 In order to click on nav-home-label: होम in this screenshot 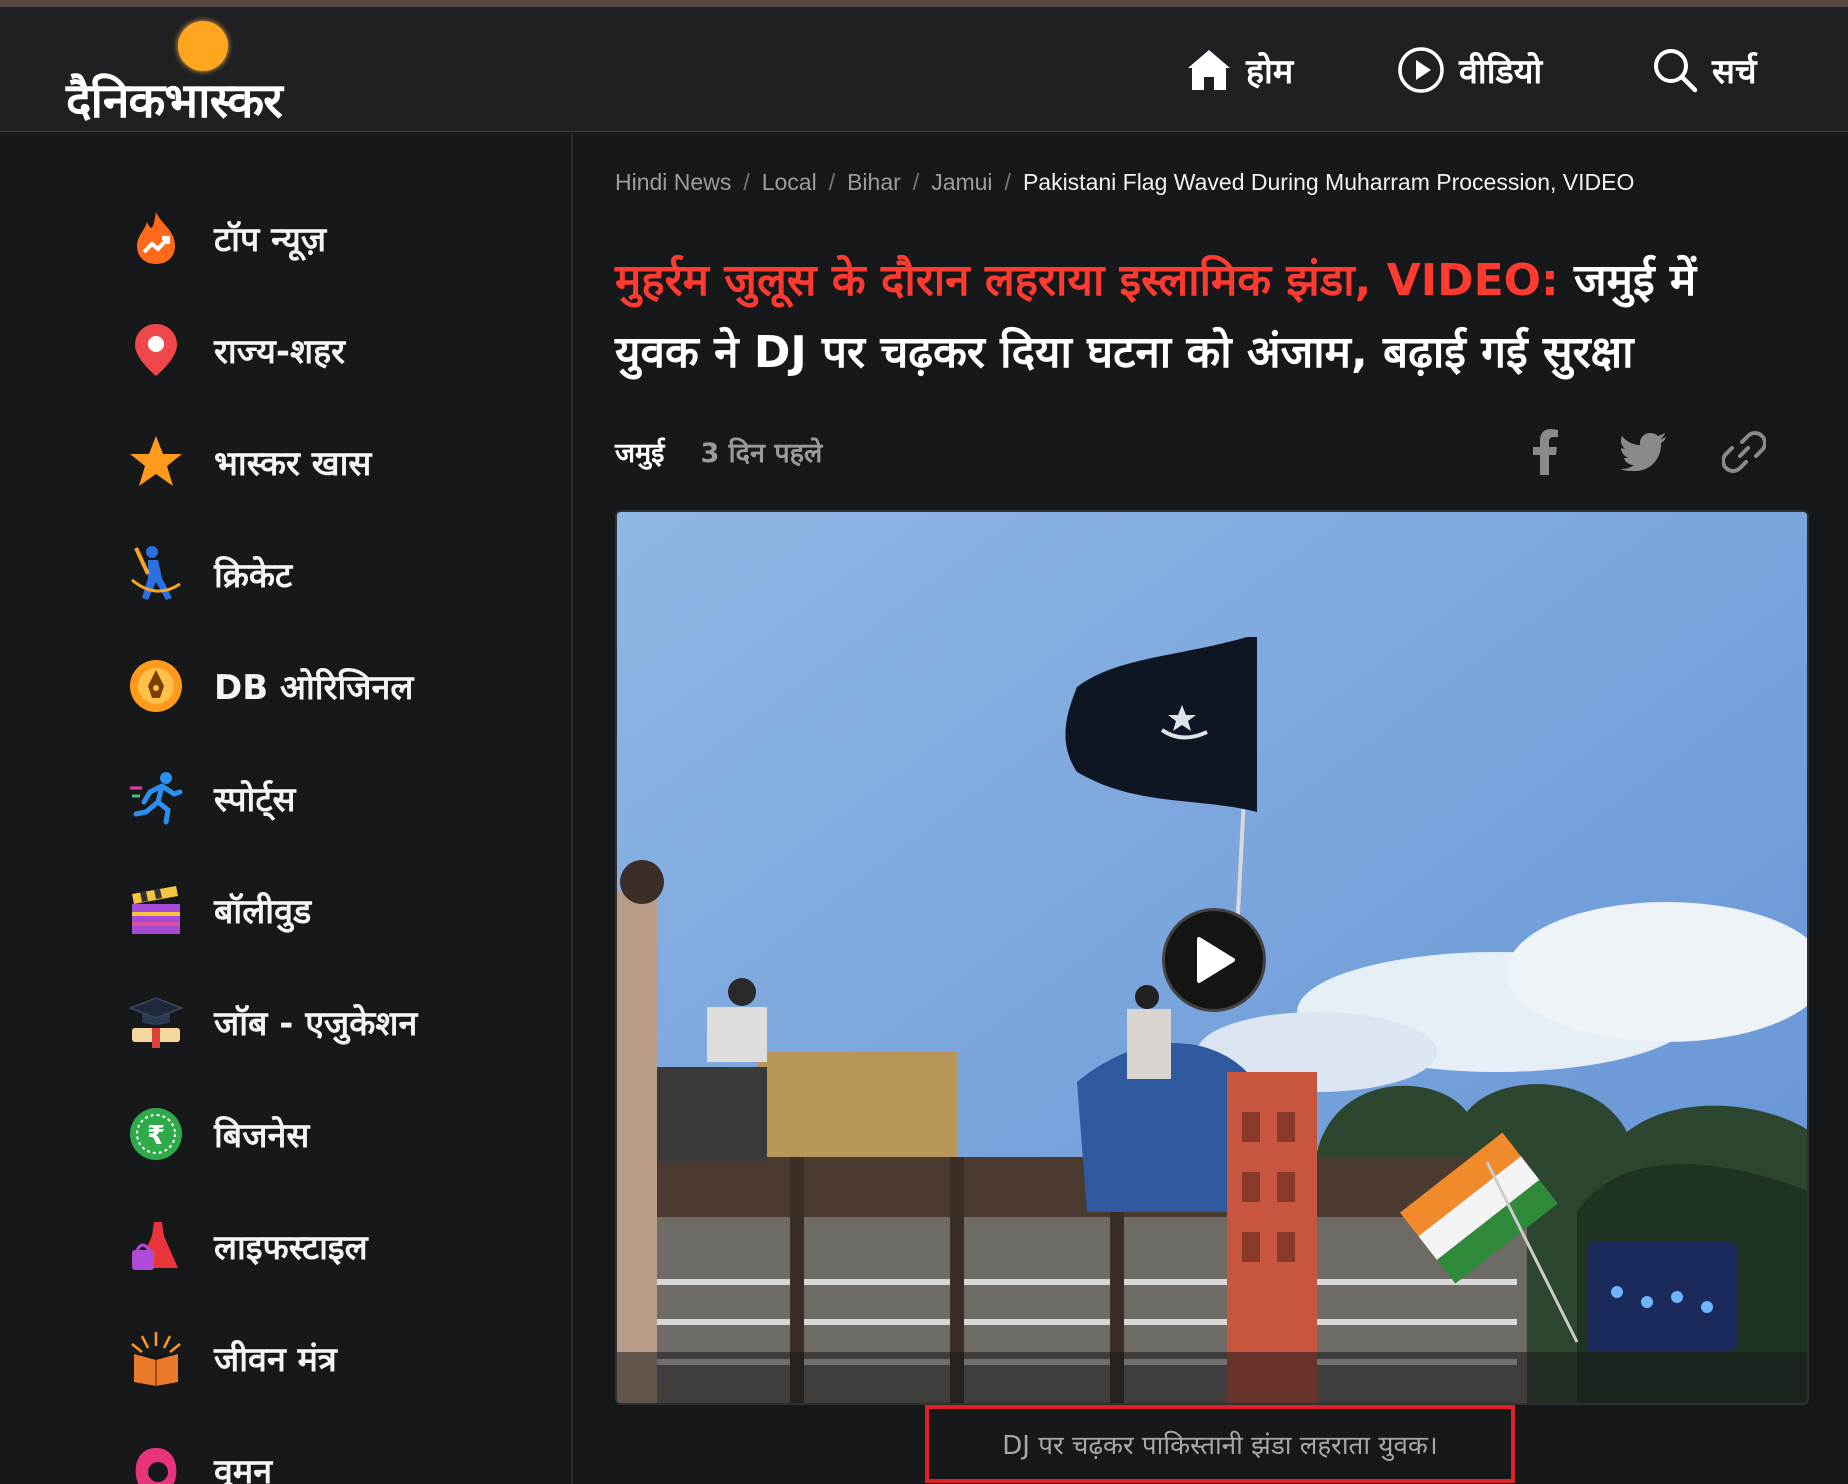, I will do `click(1270, 71)`.